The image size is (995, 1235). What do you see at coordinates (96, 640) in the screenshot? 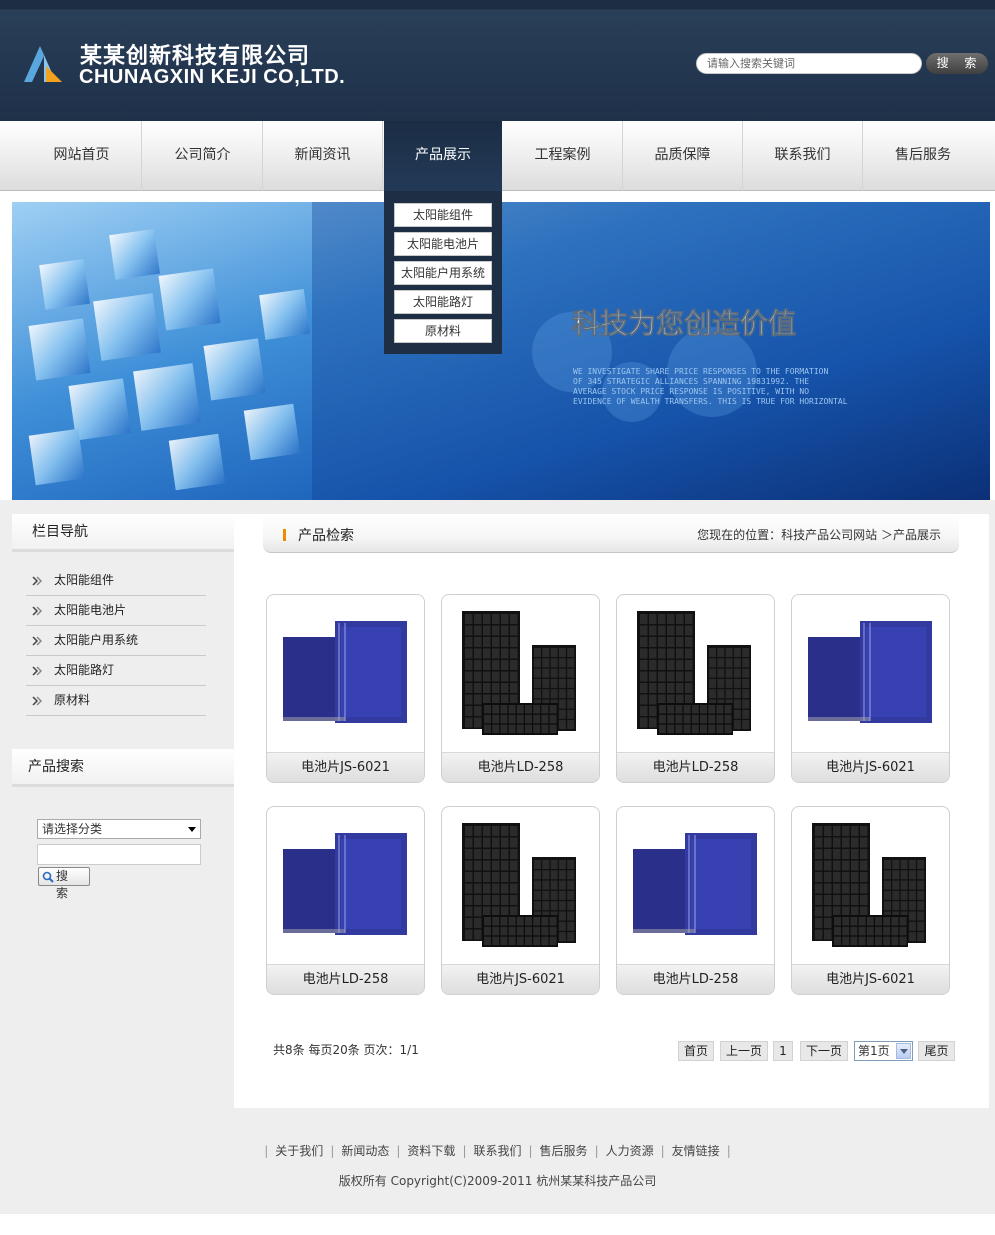
I see `sidebar-link-label: 太阳能户用系统` at bounding box center [96, 640].